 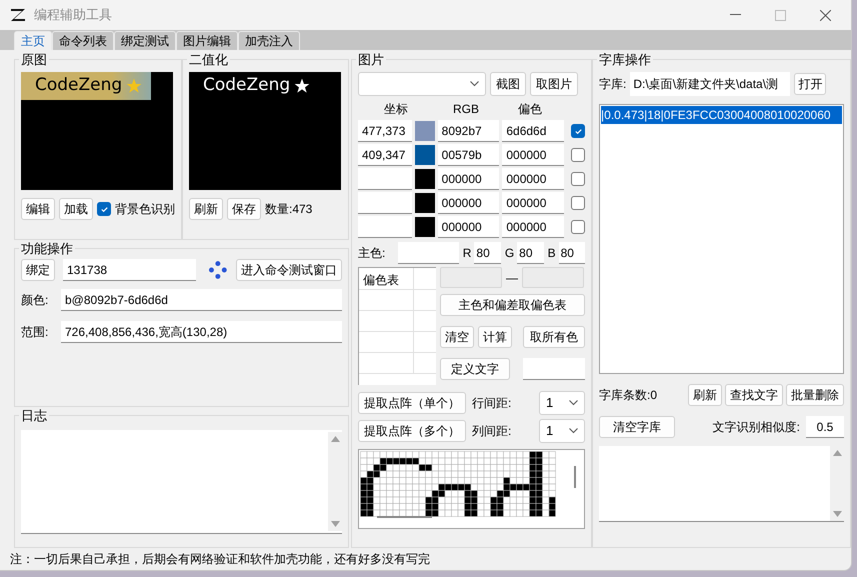 What do you see at coordinates (495, 337) in the screenshot?
I see `calc-button: 计算` at bounding box center [495, 337].